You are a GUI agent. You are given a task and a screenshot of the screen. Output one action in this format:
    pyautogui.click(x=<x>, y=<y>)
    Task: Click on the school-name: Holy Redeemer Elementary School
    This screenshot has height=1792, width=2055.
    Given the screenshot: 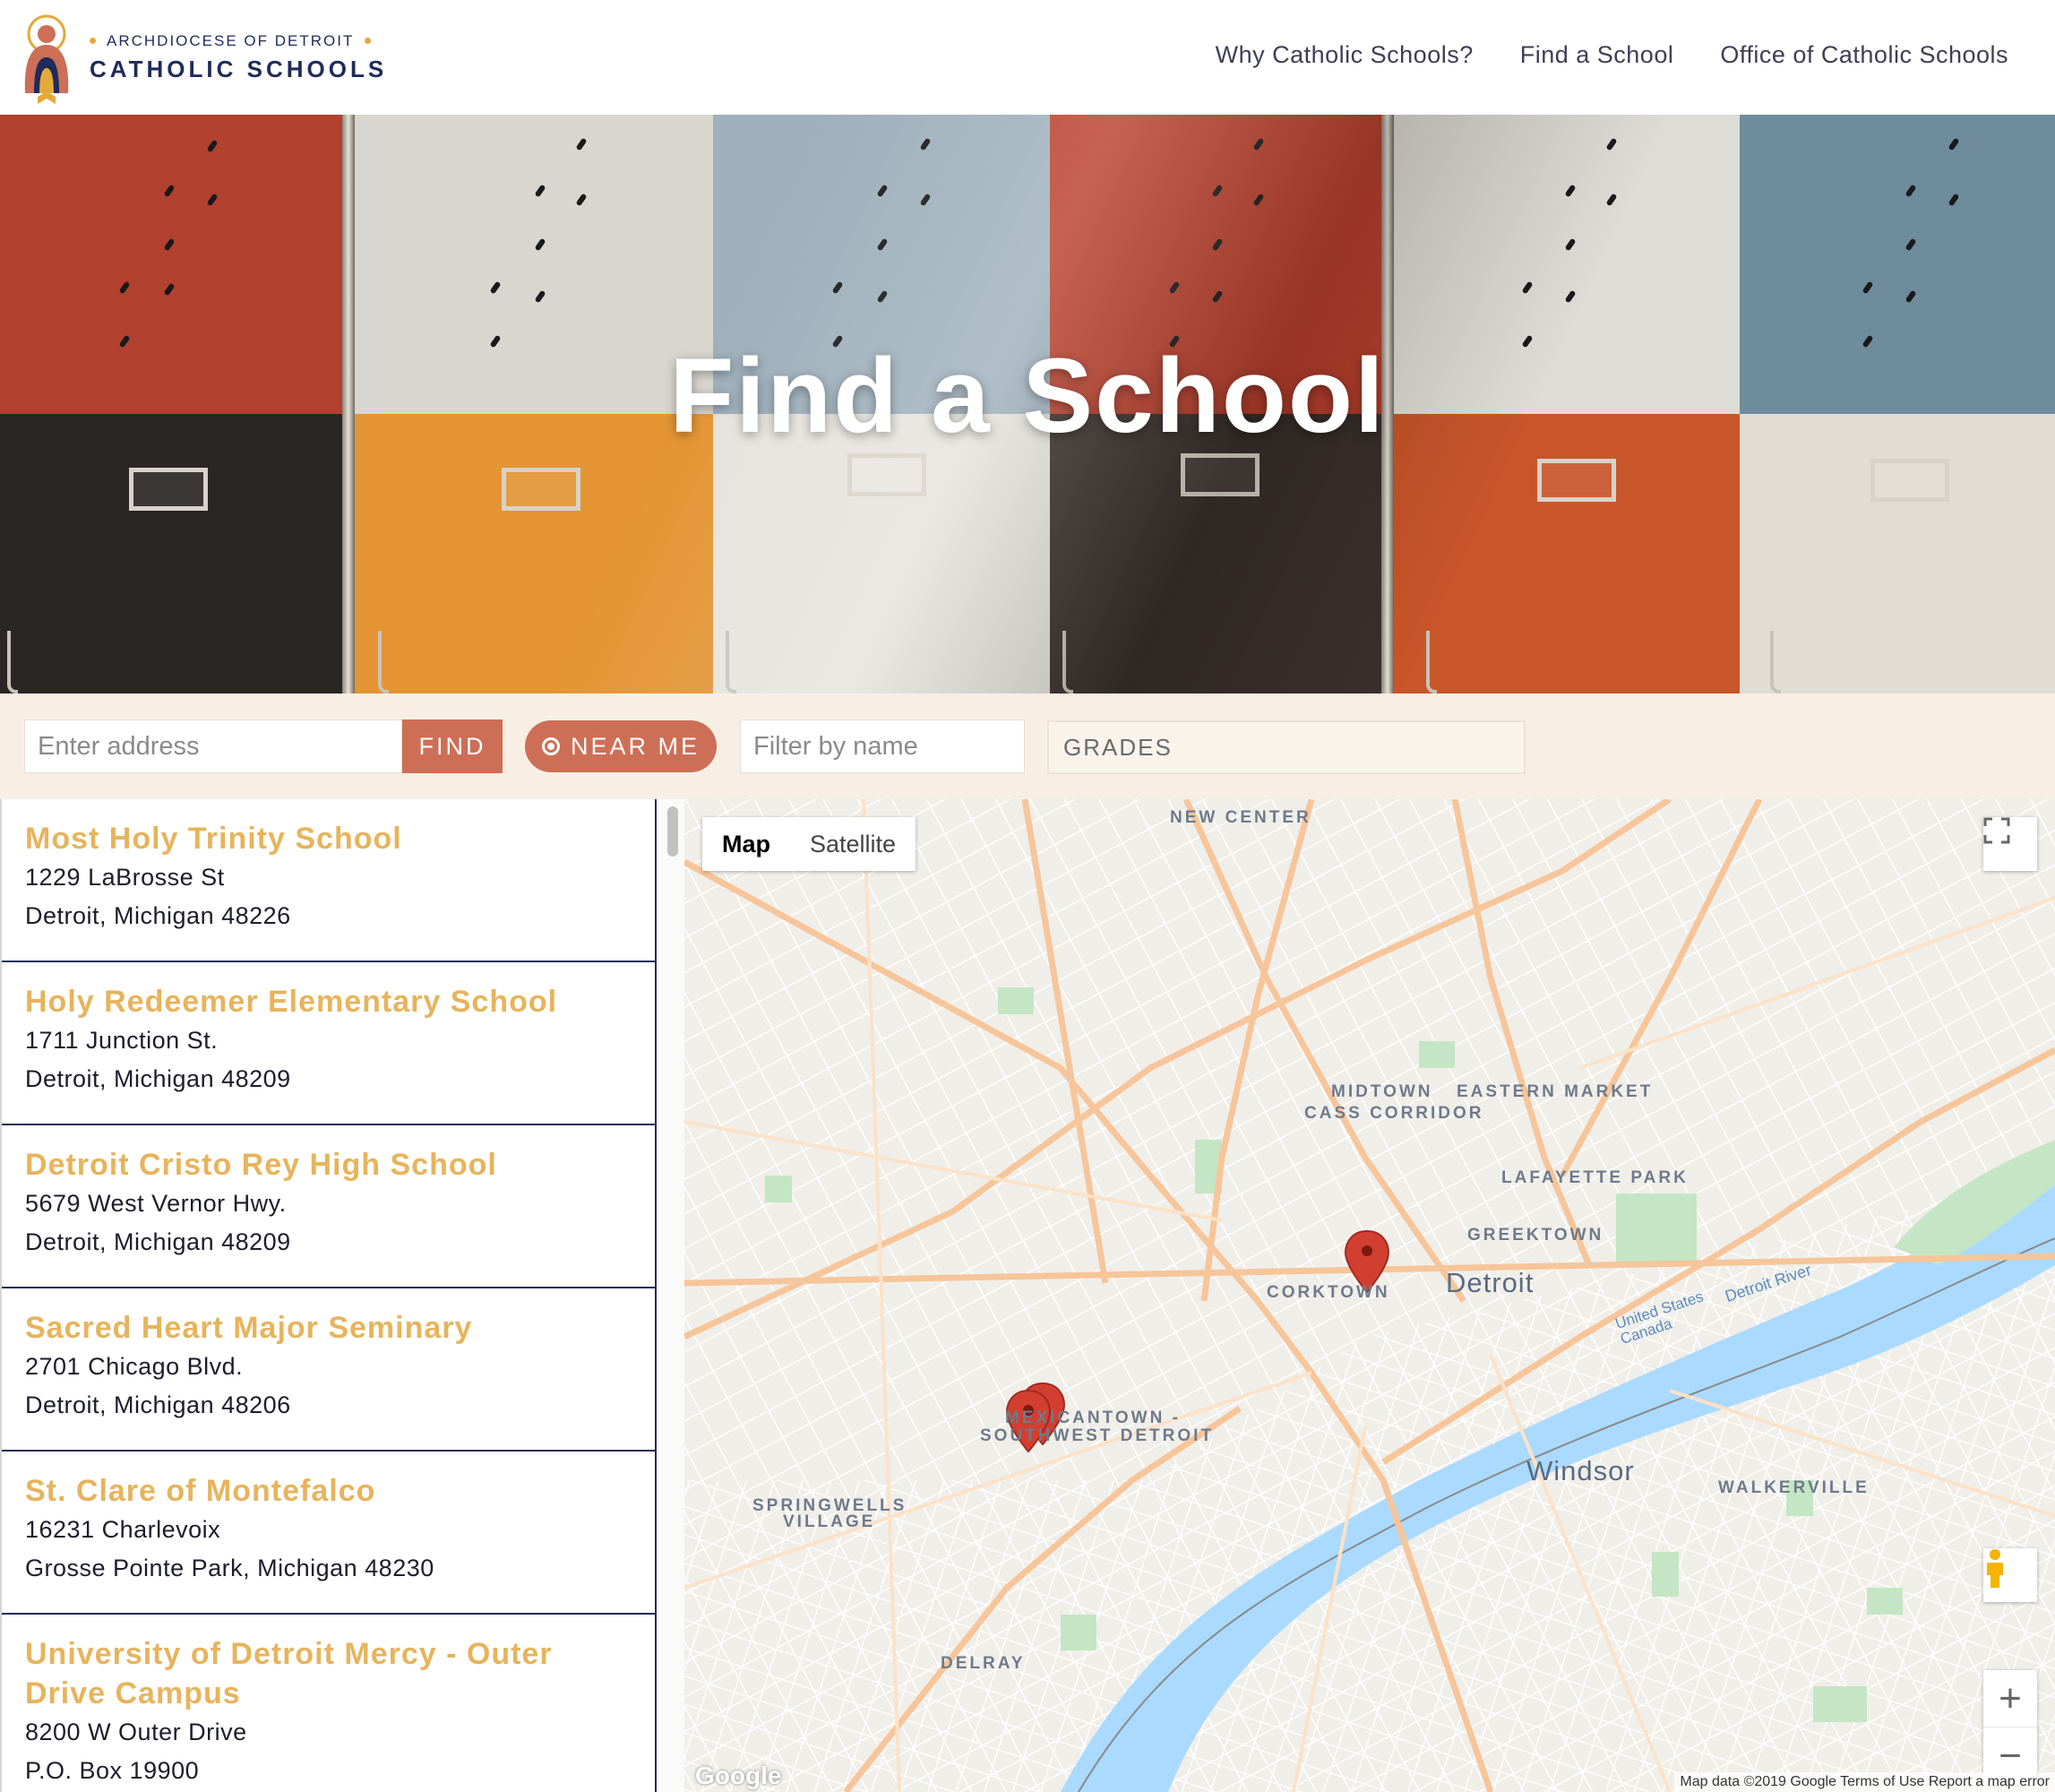 What is the action you would take?
    pyautogui.click(x=329, y=1002)
    